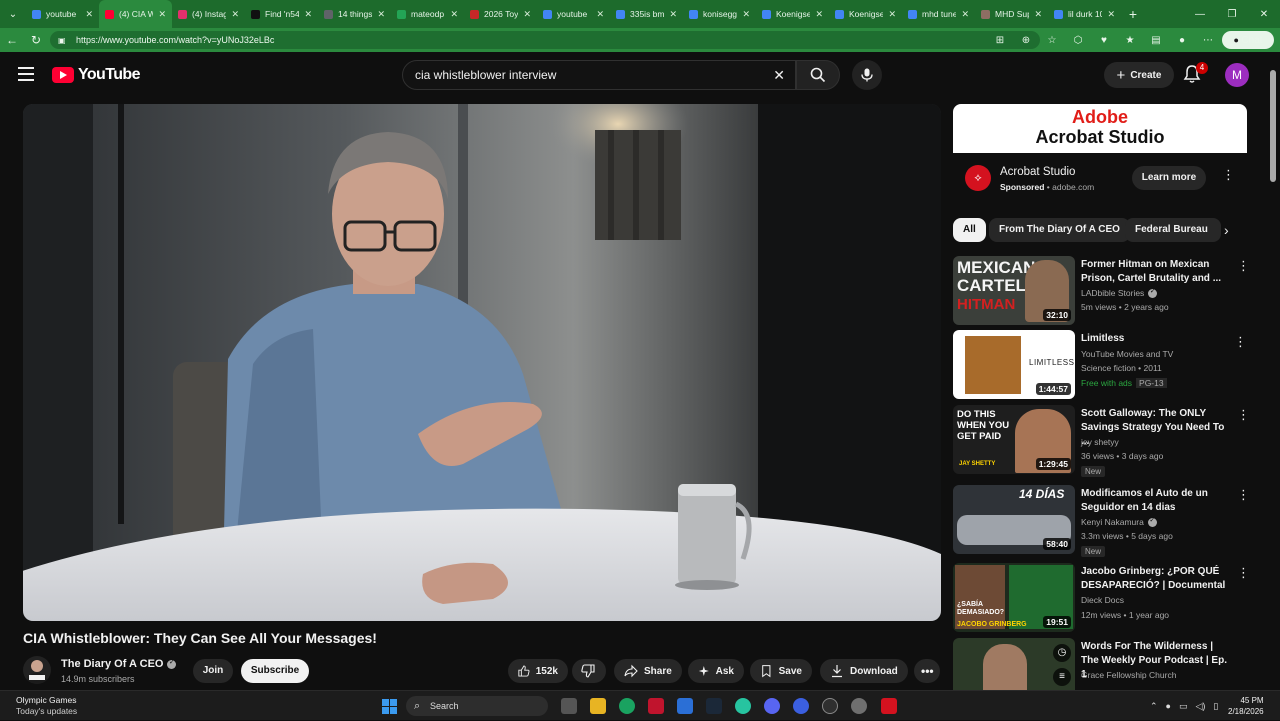 This screenshot has width=1280, height=721. Describe the element at coordinates (1273, 126) in the screenshot. I see `scrollbar-thumb` at that location.